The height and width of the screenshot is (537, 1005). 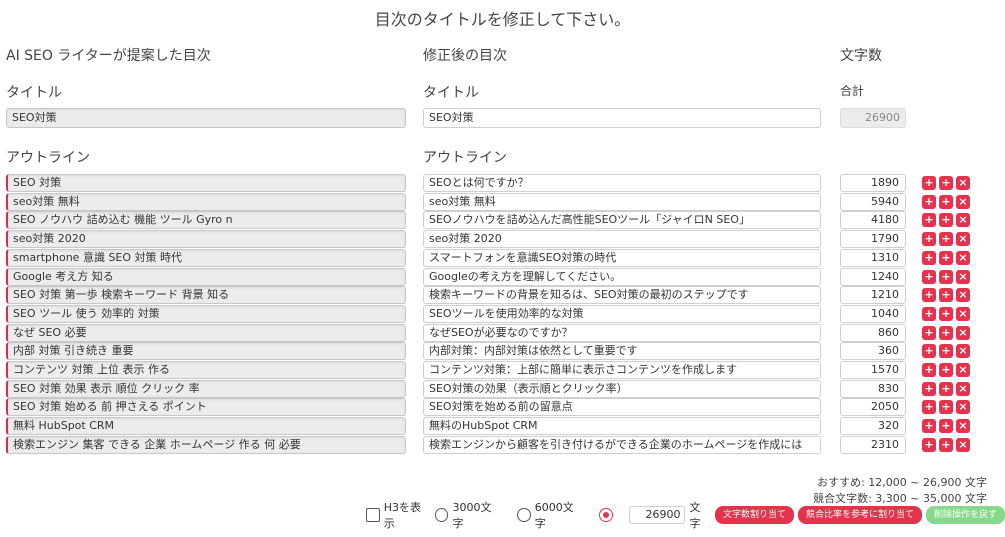 I want to click on competitor-allocate-button: 競合比率を参考に割り当て, so click(x=859, y=515).